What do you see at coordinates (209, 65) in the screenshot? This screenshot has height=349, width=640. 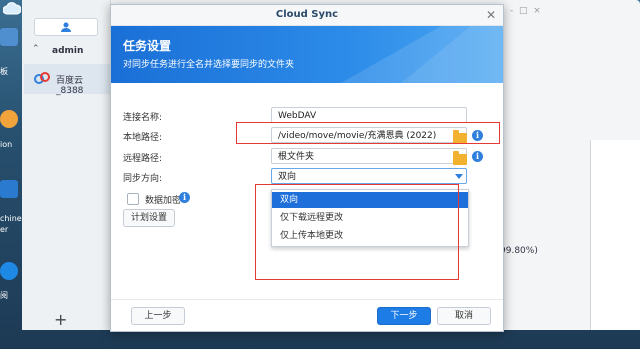 I see `banner-subtitle: 对同步任务进行全名并选择要同步的文件夹` at bounding box center [209, 65].